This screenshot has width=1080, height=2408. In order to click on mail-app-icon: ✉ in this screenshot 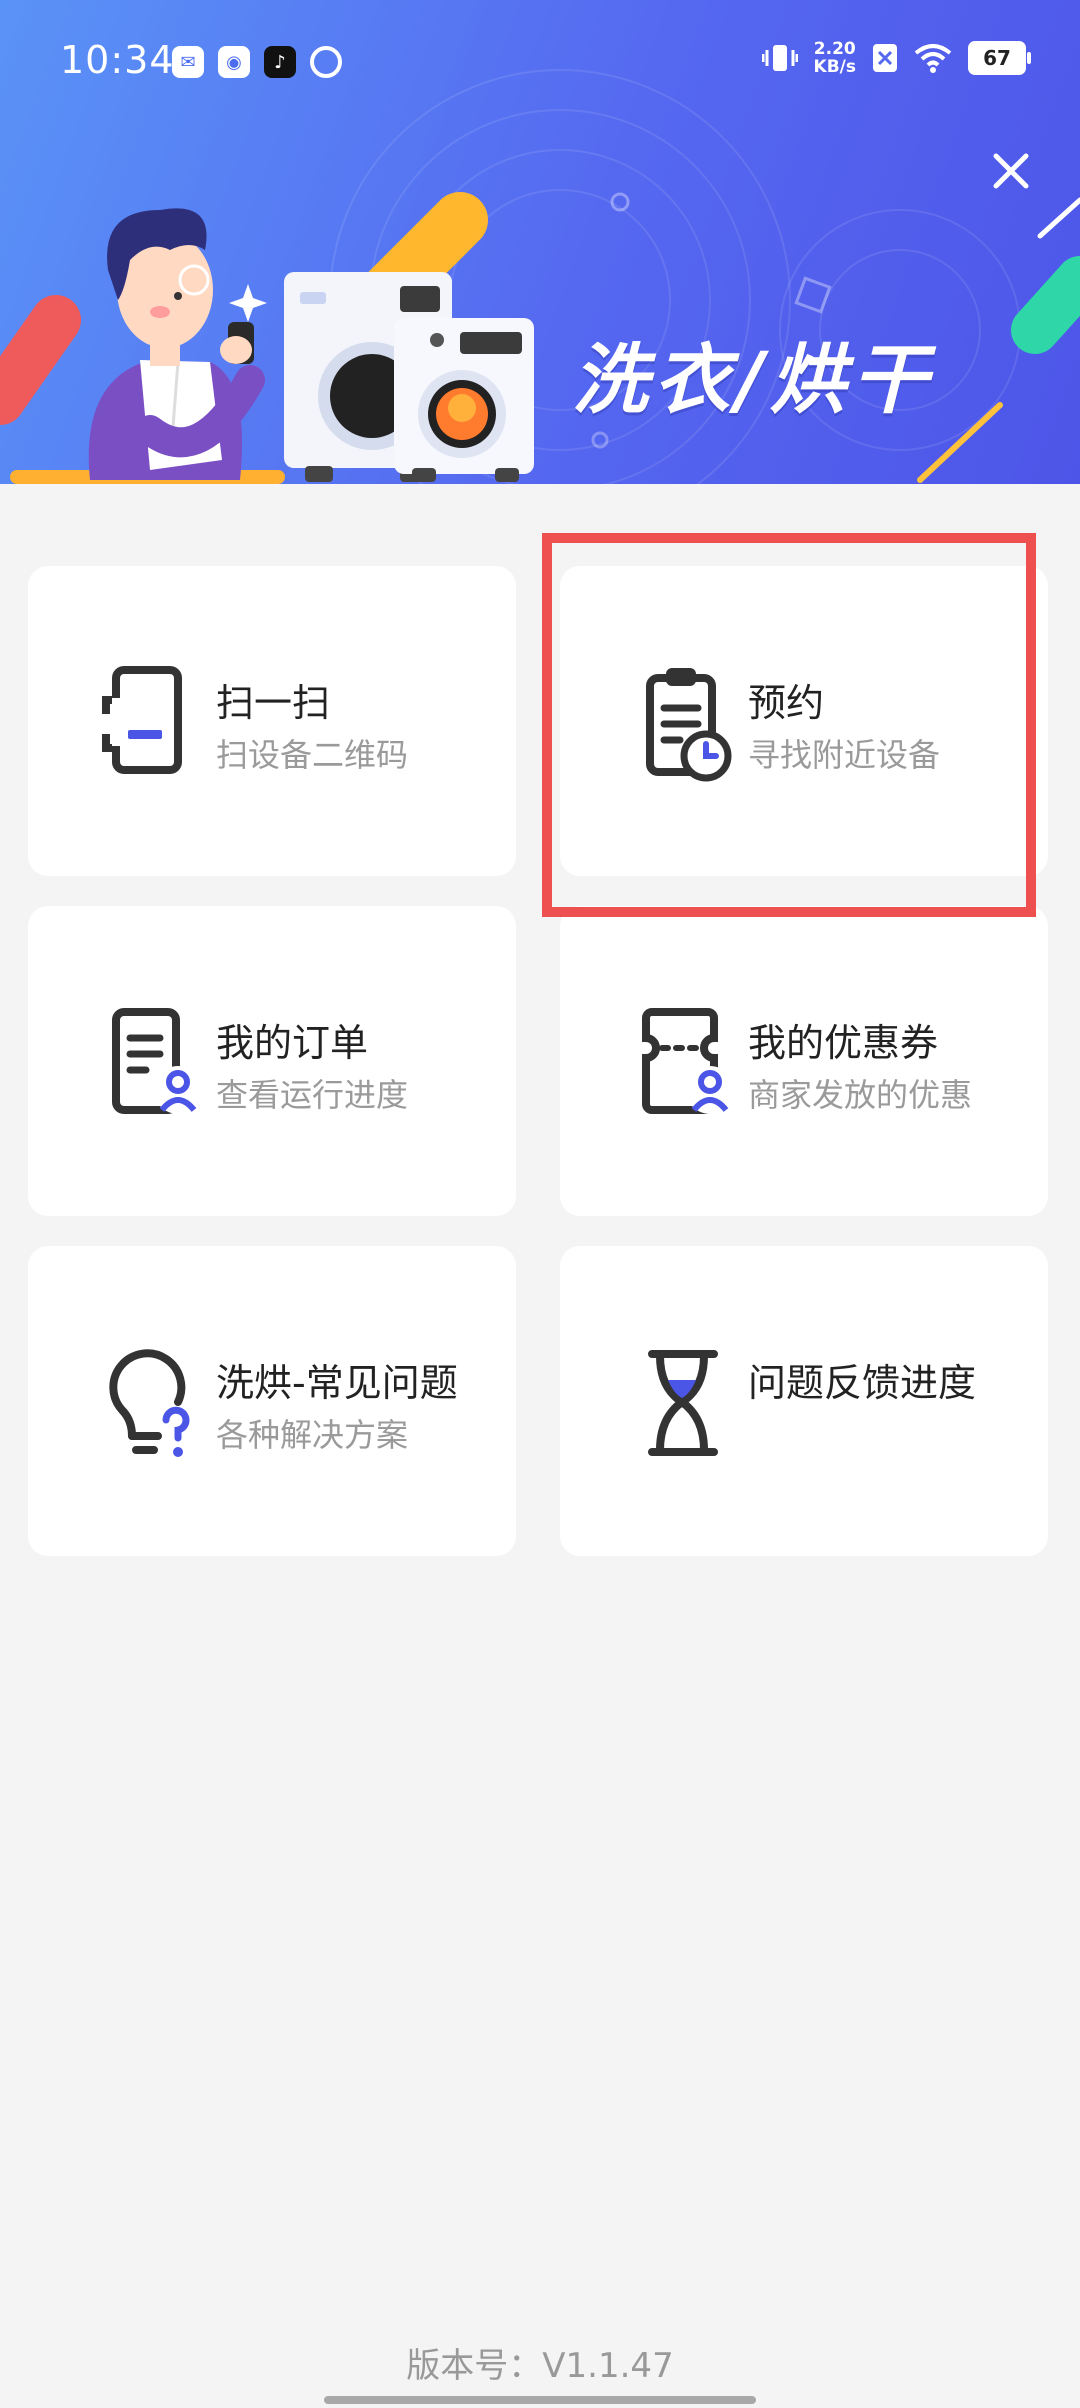, I will do `click(188, 62)`.